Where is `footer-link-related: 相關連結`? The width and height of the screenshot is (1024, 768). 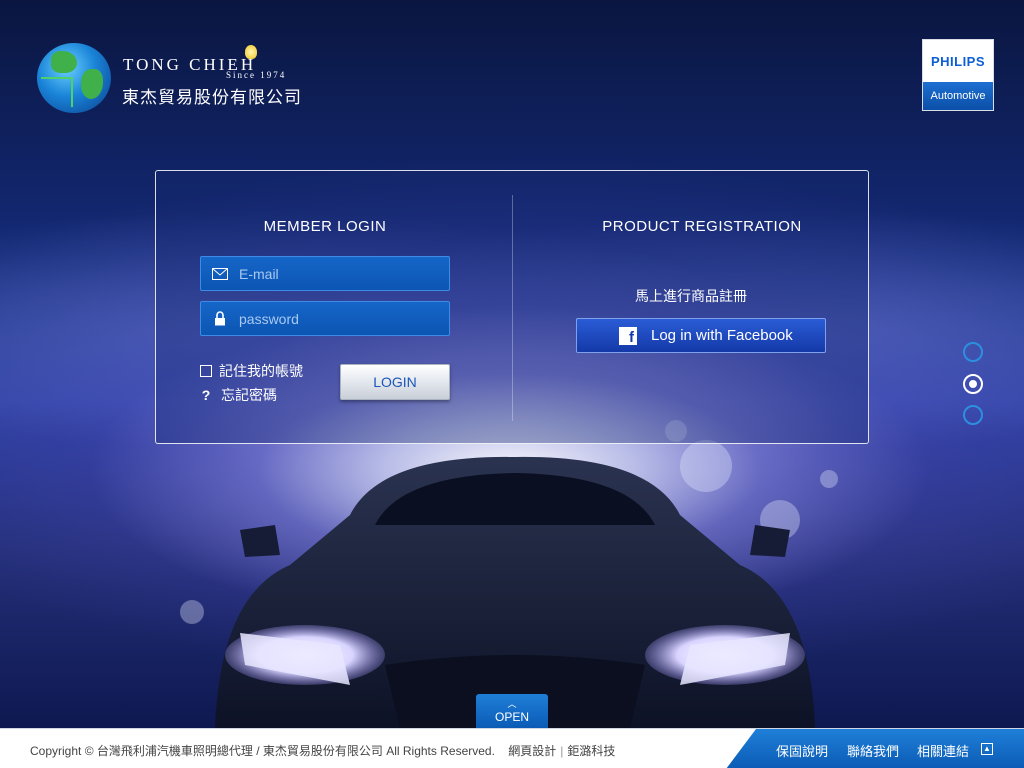 footer-link-related: 相關連結 is located at coordinates (943, 750).